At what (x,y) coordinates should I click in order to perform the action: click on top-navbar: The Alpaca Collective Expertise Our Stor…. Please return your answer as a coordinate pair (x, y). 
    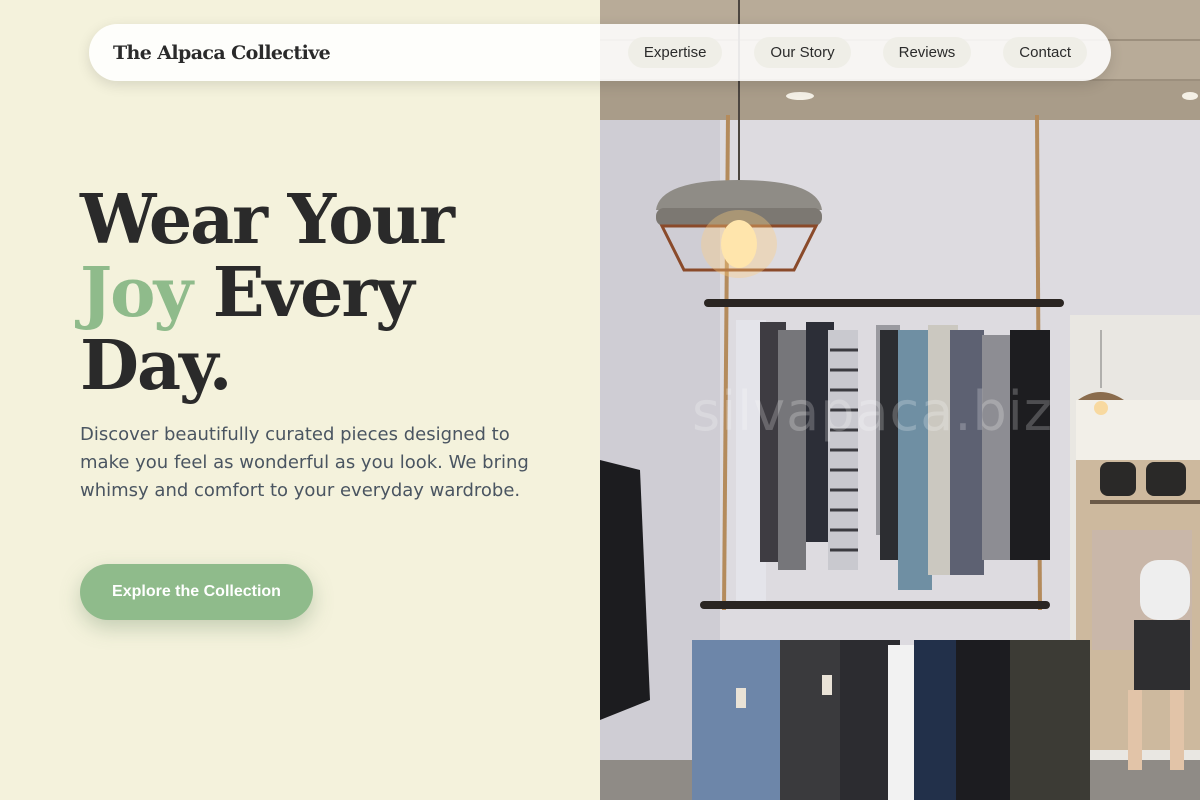
    Looking at the image, I should click on (600, 52).